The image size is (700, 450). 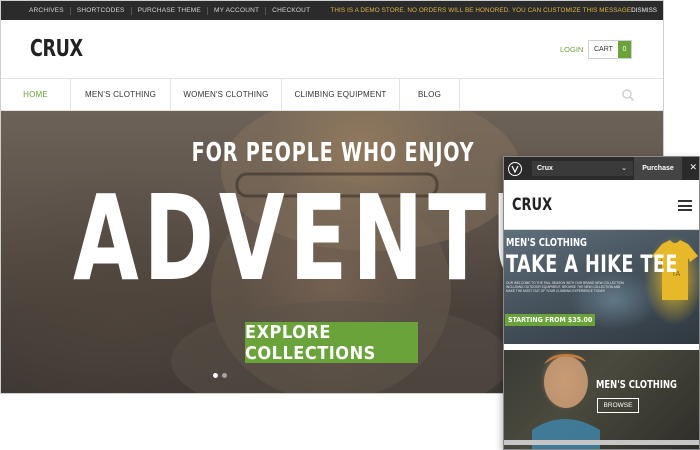 What do you see at coordinates (430, 94) in the screenshot?
I see `nav-item-blog: BLOG` at bounding box center [430, 94].